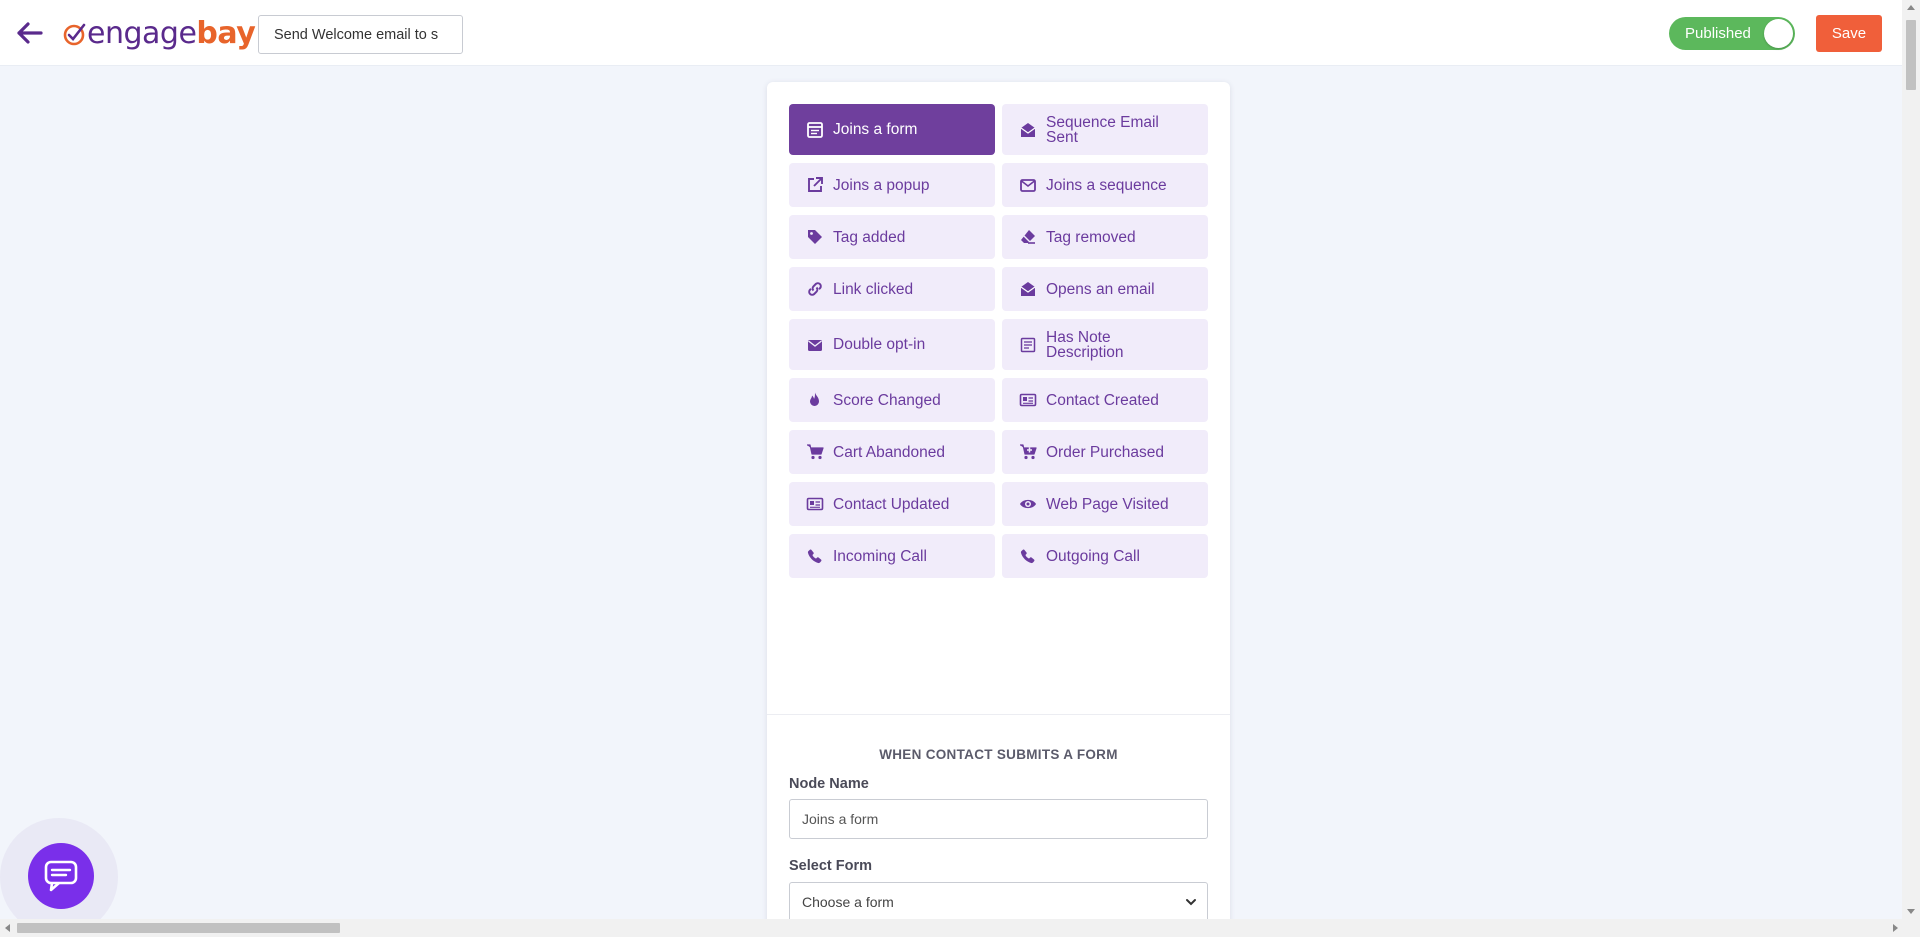 The height and width of the screenshot is (937, 1920). I want to click on select-form-dropdown: Choose a form, so click(998, 902).